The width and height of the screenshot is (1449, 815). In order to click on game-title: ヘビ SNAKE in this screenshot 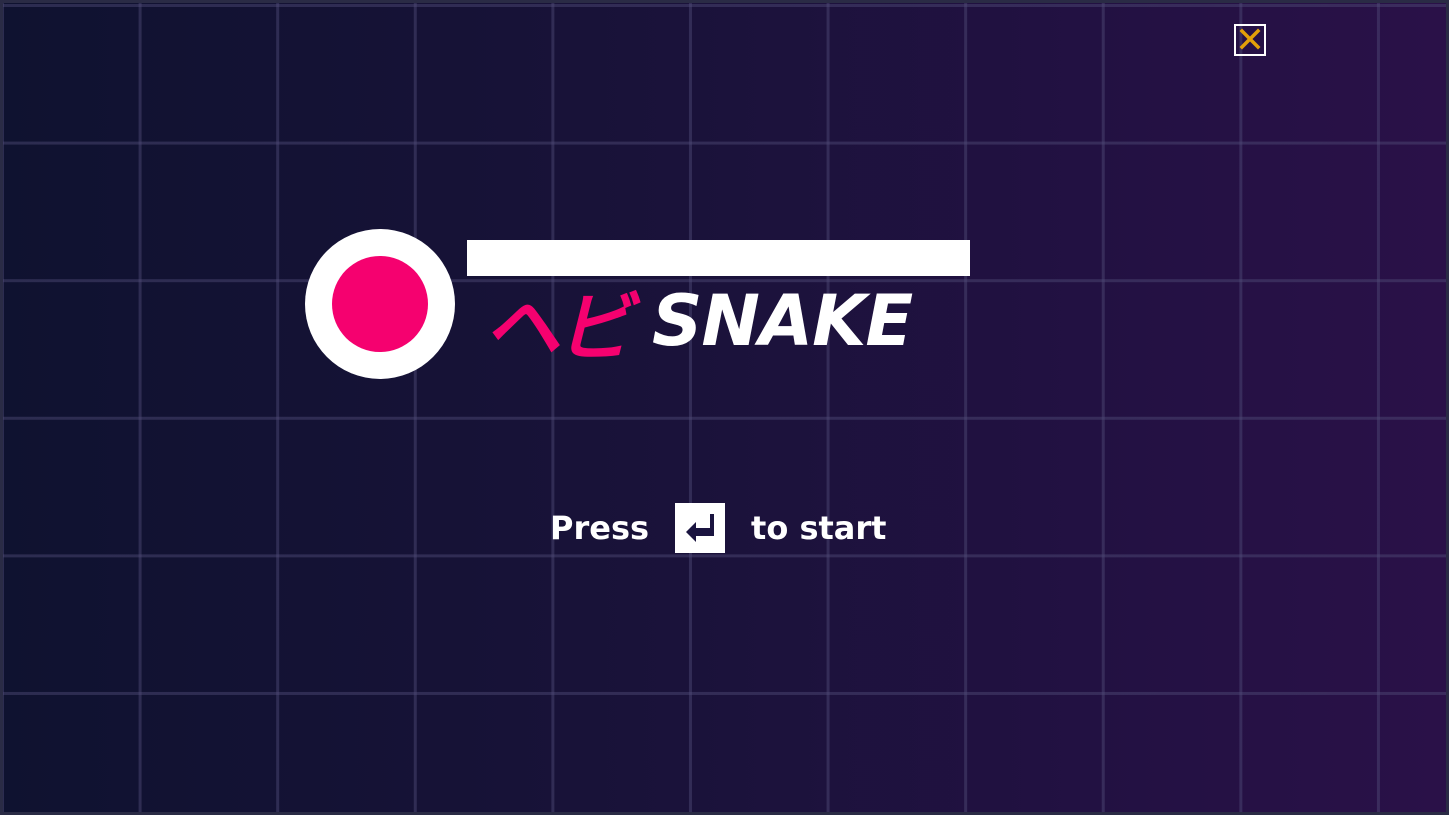, I will do `click(698, 324)`.